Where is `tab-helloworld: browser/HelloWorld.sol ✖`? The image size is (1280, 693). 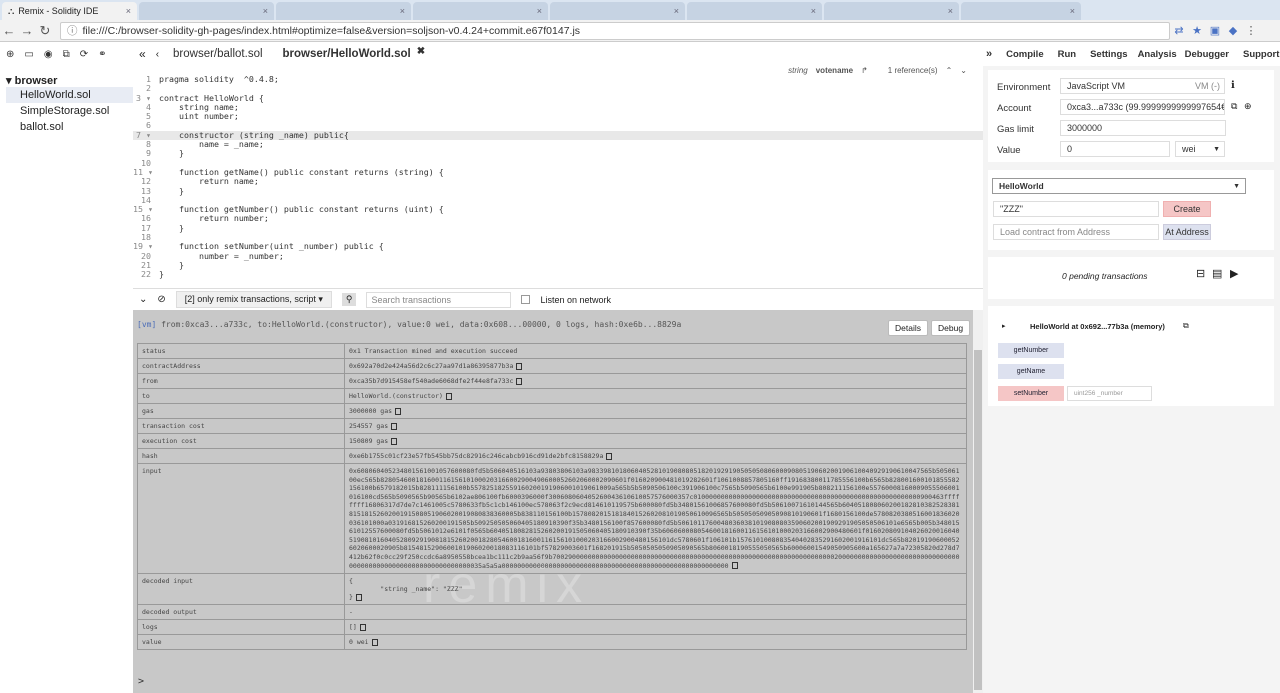
tab-helloworld: browser/HelloWorld.sol ✖ is located at coordinates (354, 53).